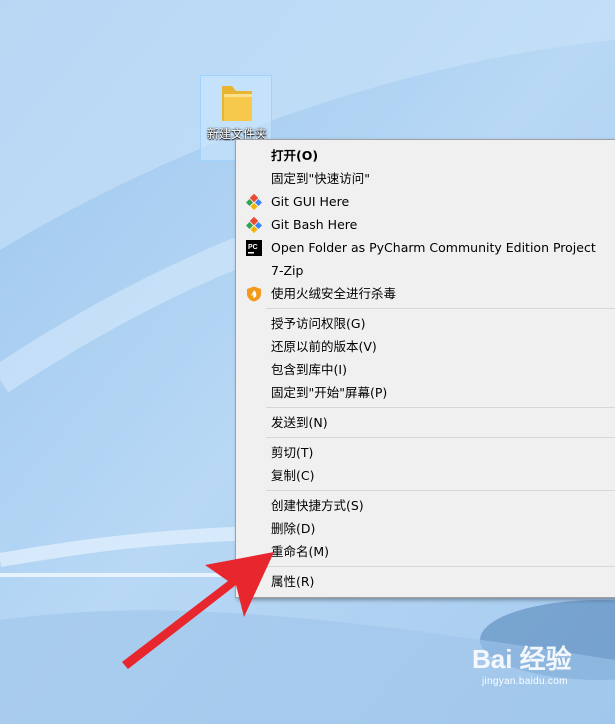 The height and width of the screenshot is (724, 615). I want to click on menu-item-create-shortcut: 创建快捷方式(S), so click(425, 505).